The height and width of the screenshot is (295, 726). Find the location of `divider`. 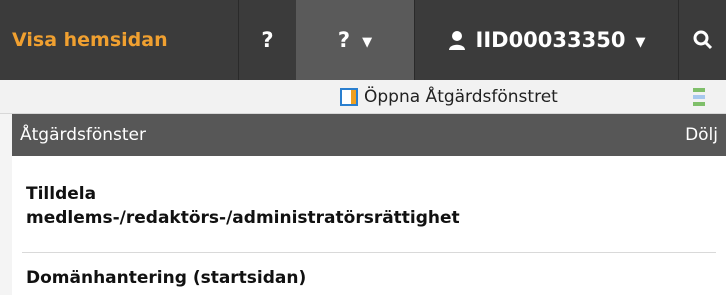

divider is located at coordinates (369, 252).